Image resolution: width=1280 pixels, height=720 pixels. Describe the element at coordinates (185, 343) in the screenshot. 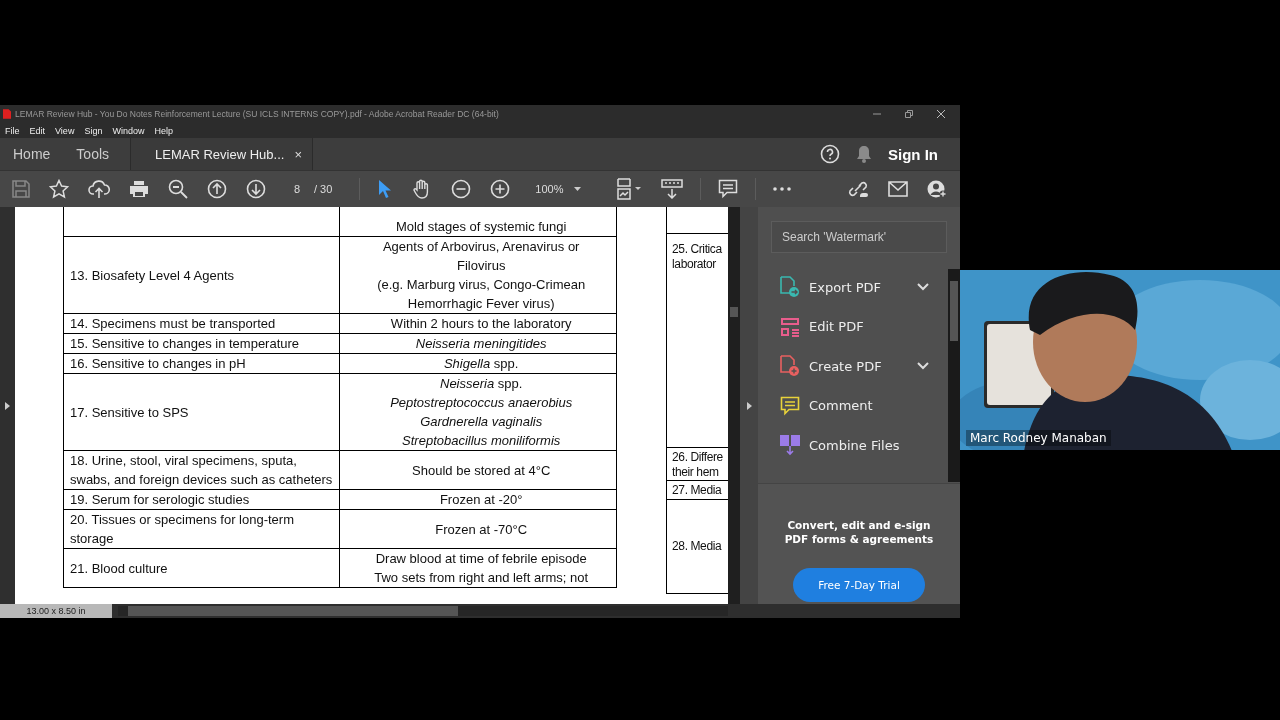

I see `table-cell: 15. Sensitive to changes in temperature` at that location.